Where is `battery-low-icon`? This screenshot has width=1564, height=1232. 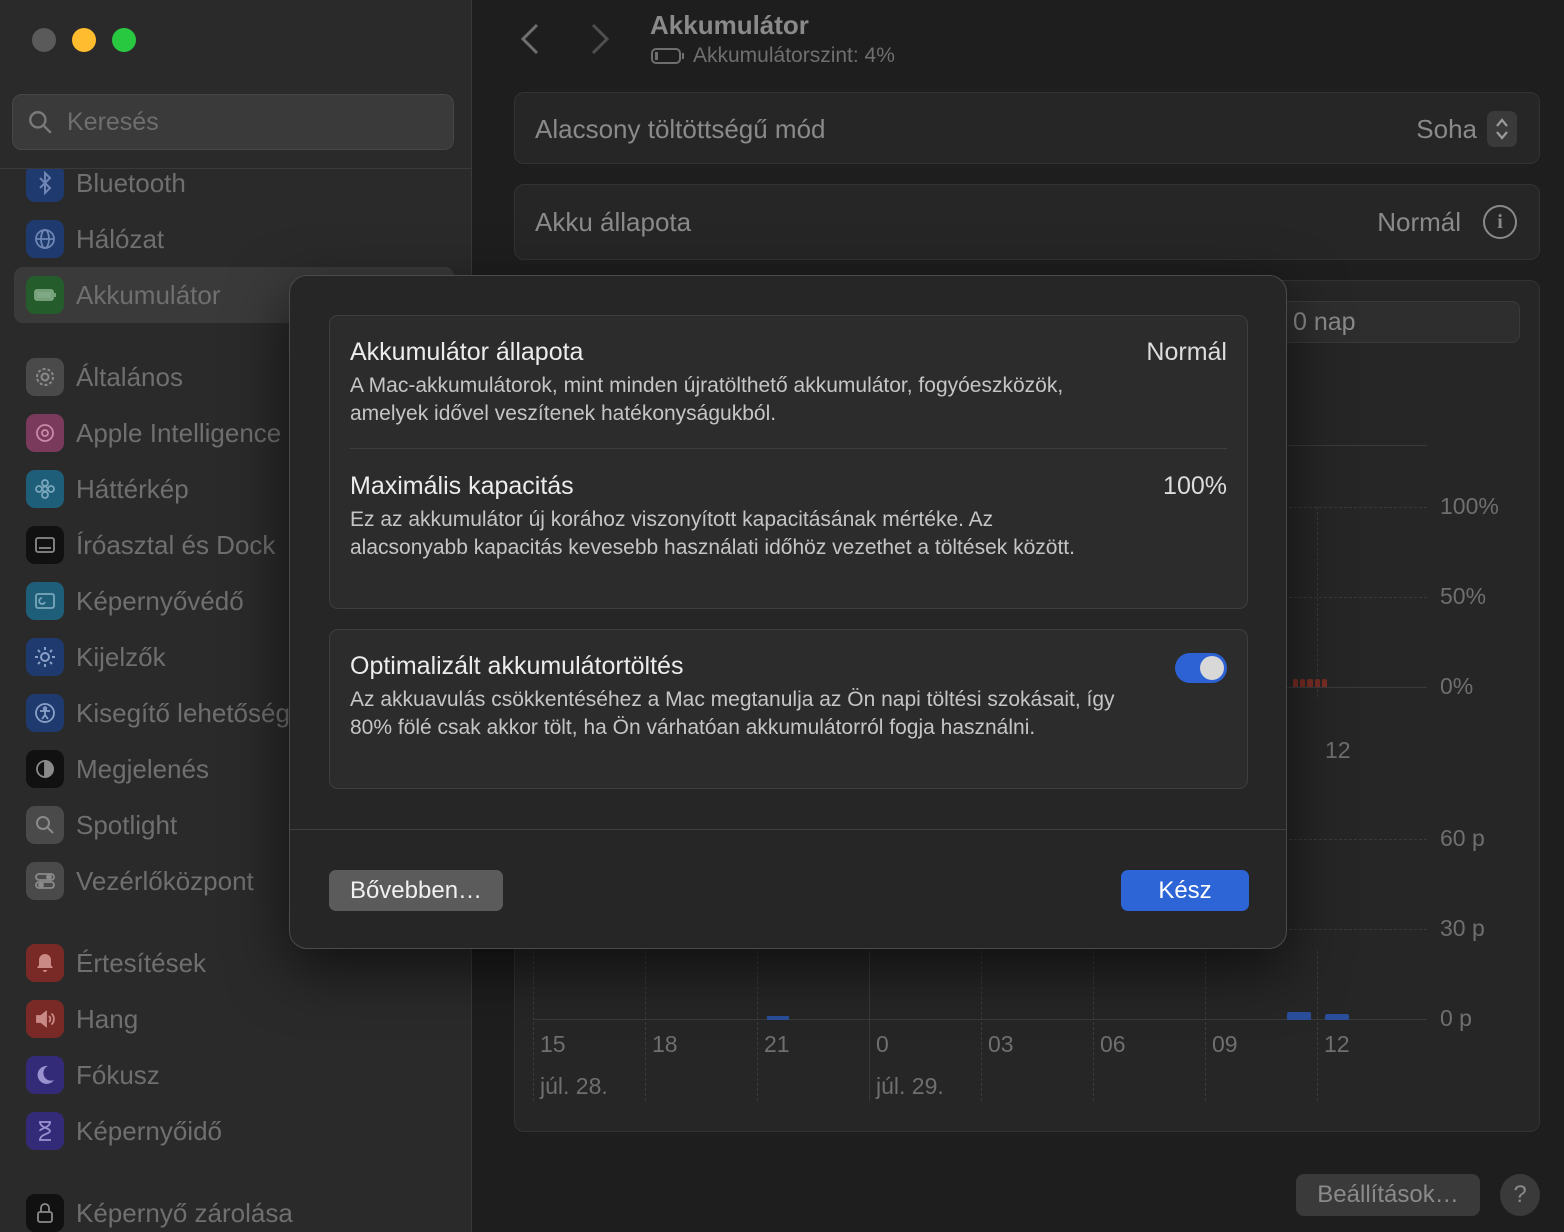 battery-low-icon is located at coordinates (667, 56).